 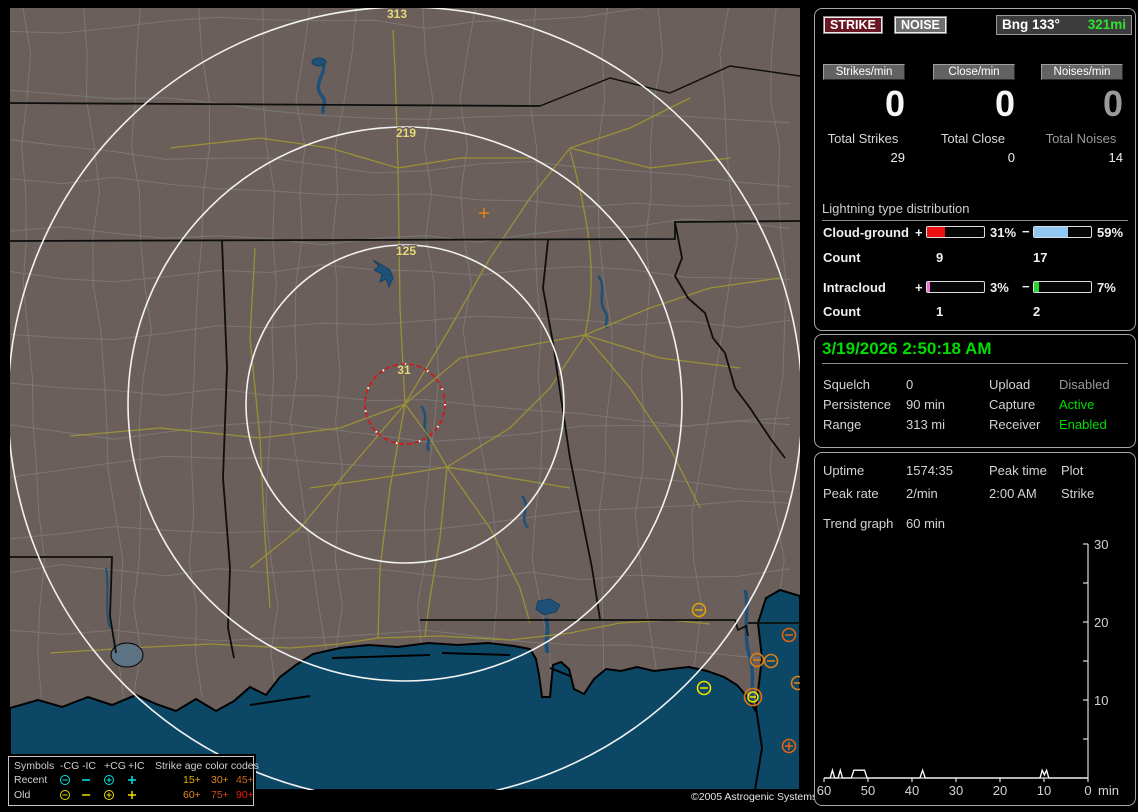 I want to click on age-15: 15+, so click(x=192, y=780).